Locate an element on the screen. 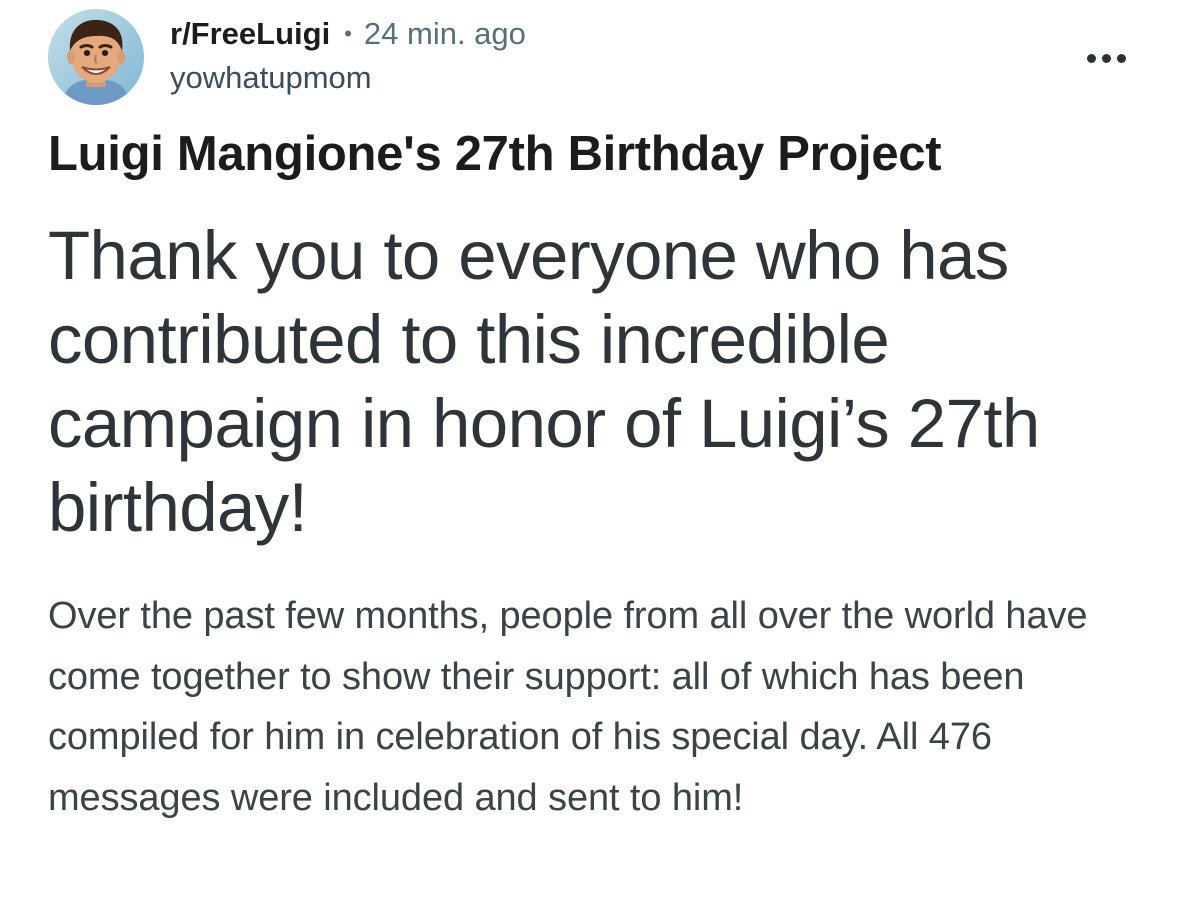  user-avatar is located at coordinates (96, 57).